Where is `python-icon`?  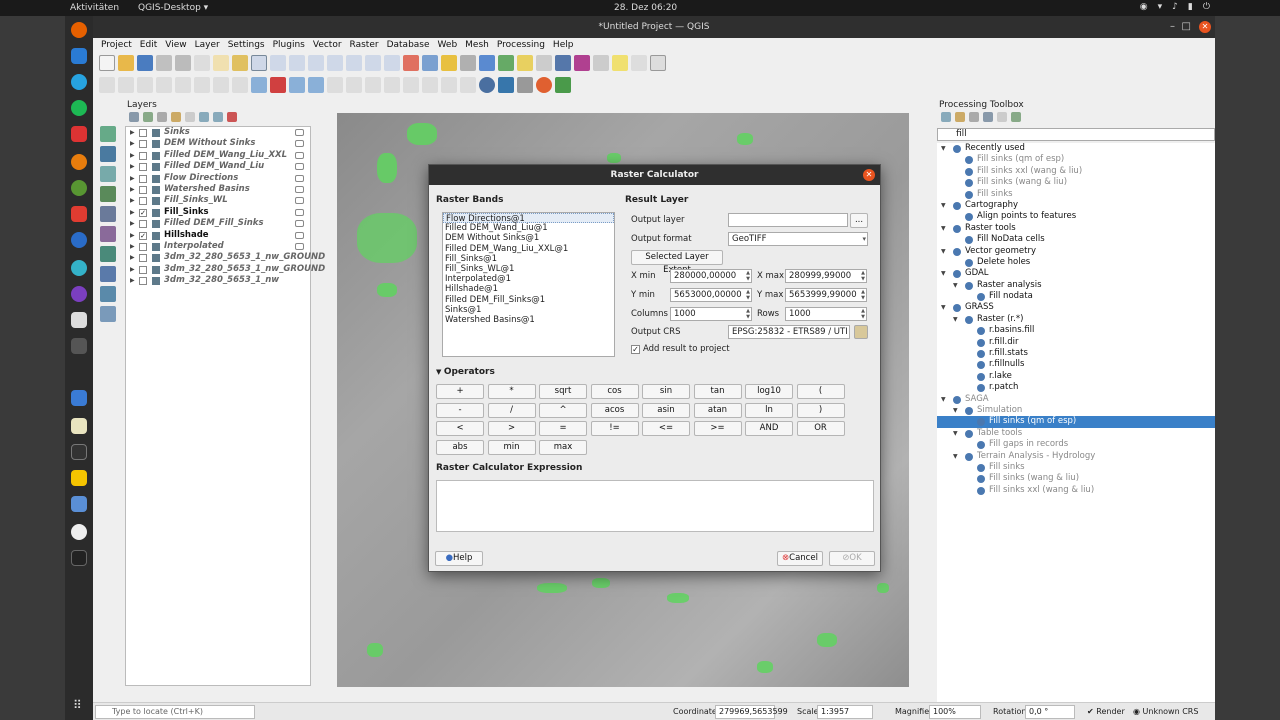
python-icon is located at coordinates (506, 85).